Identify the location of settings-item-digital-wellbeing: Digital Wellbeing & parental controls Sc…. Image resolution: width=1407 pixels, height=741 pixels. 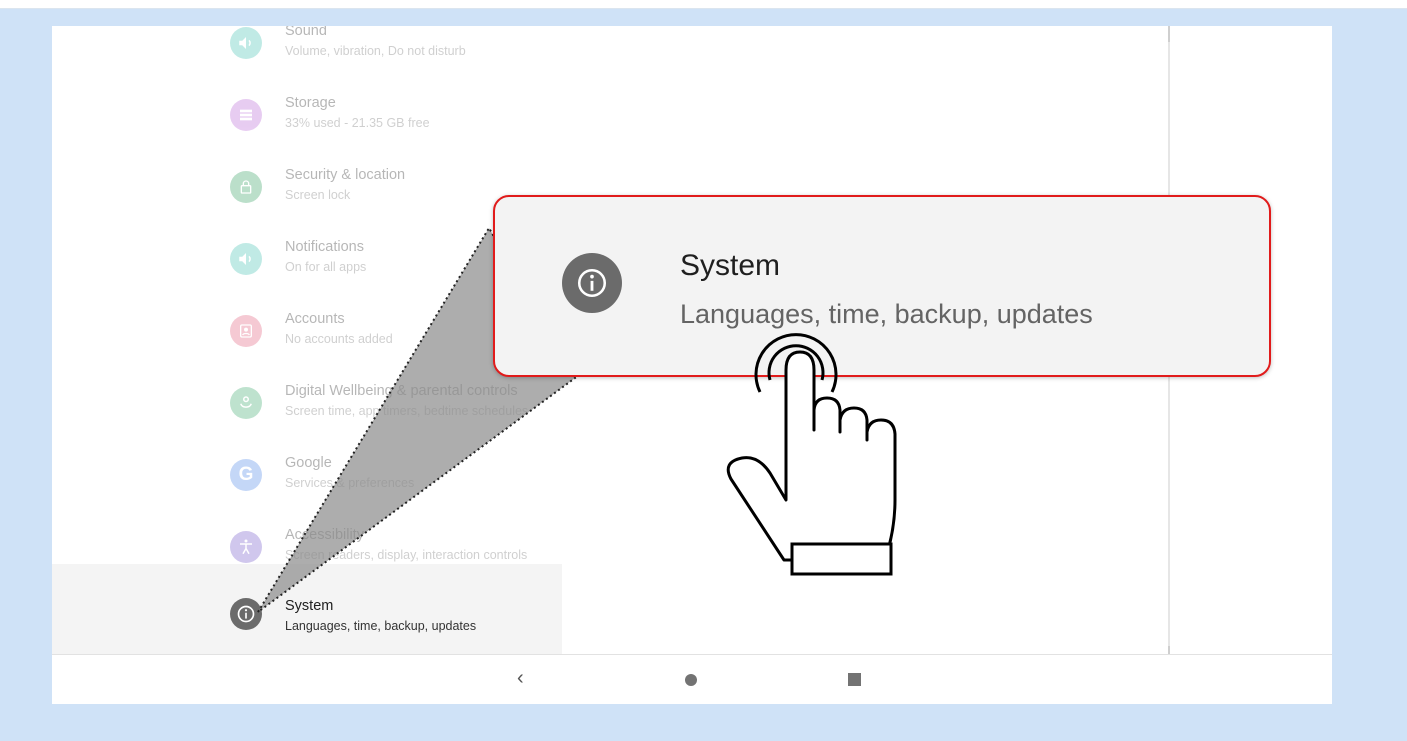
(307, 418).